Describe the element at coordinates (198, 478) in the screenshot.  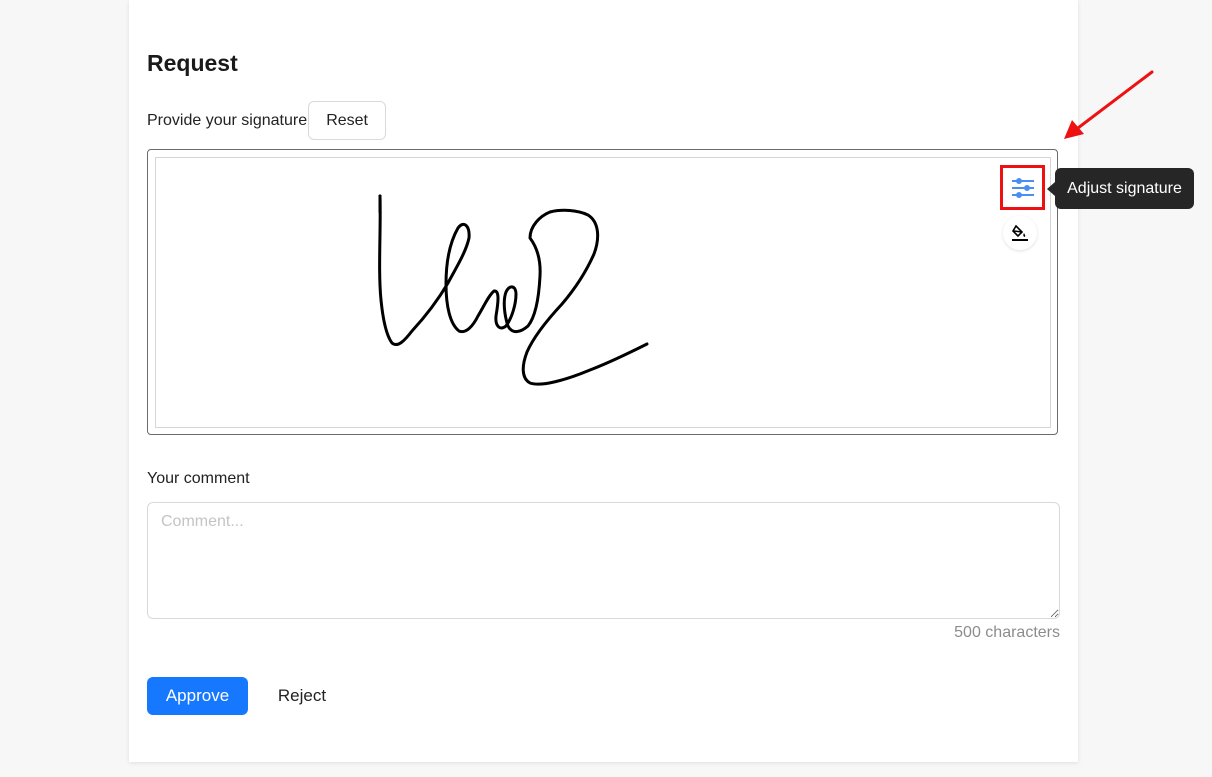
I see `comment-label: Your comment` at that location.